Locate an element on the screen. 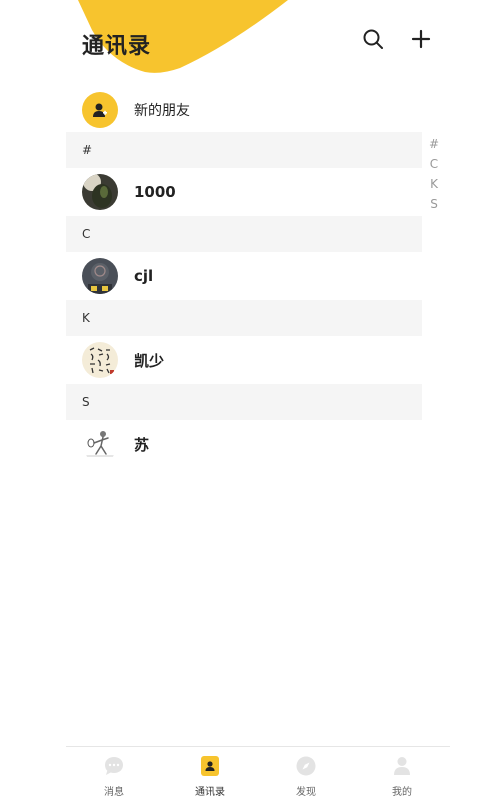  alphabet-index-bar: # C K S is located at coordinates (434, 174).